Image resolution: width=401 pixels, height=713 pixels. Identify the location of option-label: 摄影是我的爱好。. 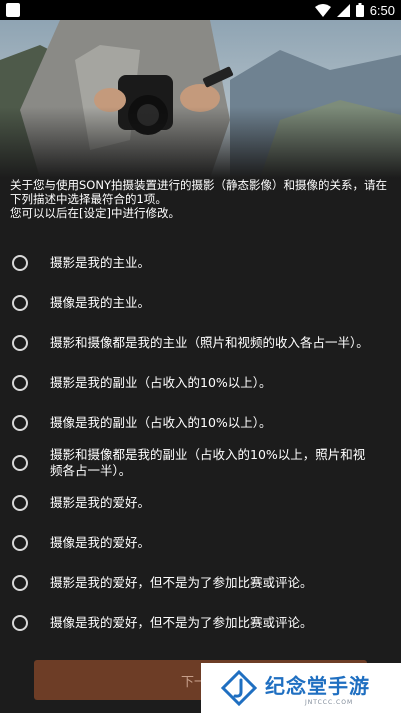
(100, 502).